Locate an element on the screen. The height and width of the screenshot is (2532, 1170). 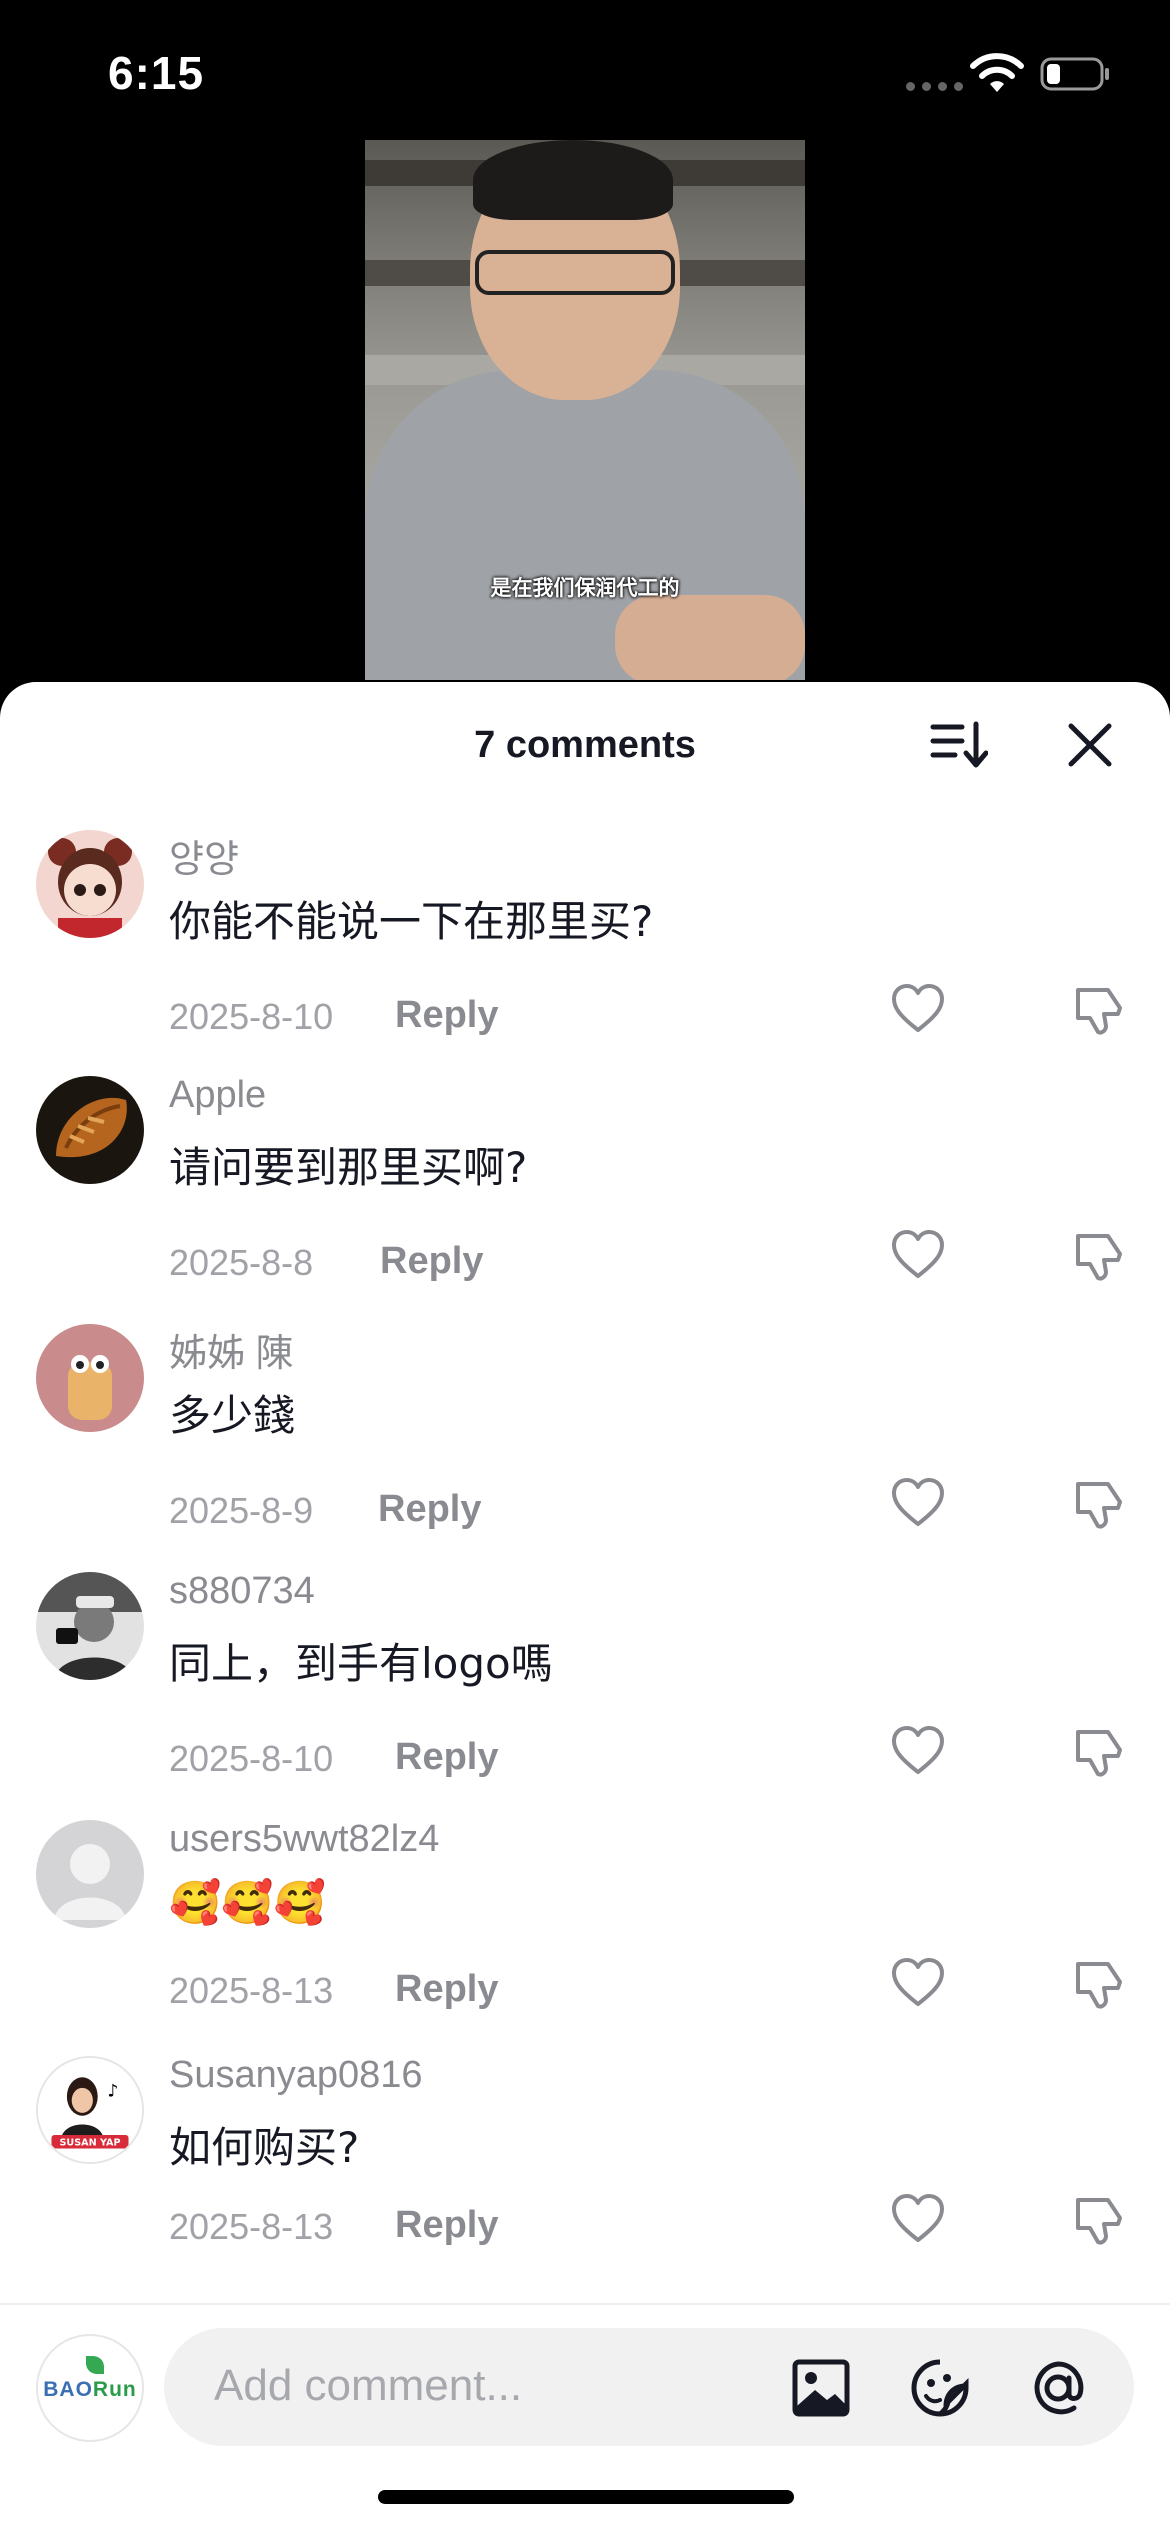
comment-username: s880734 is located at coordinates (242, 1591).